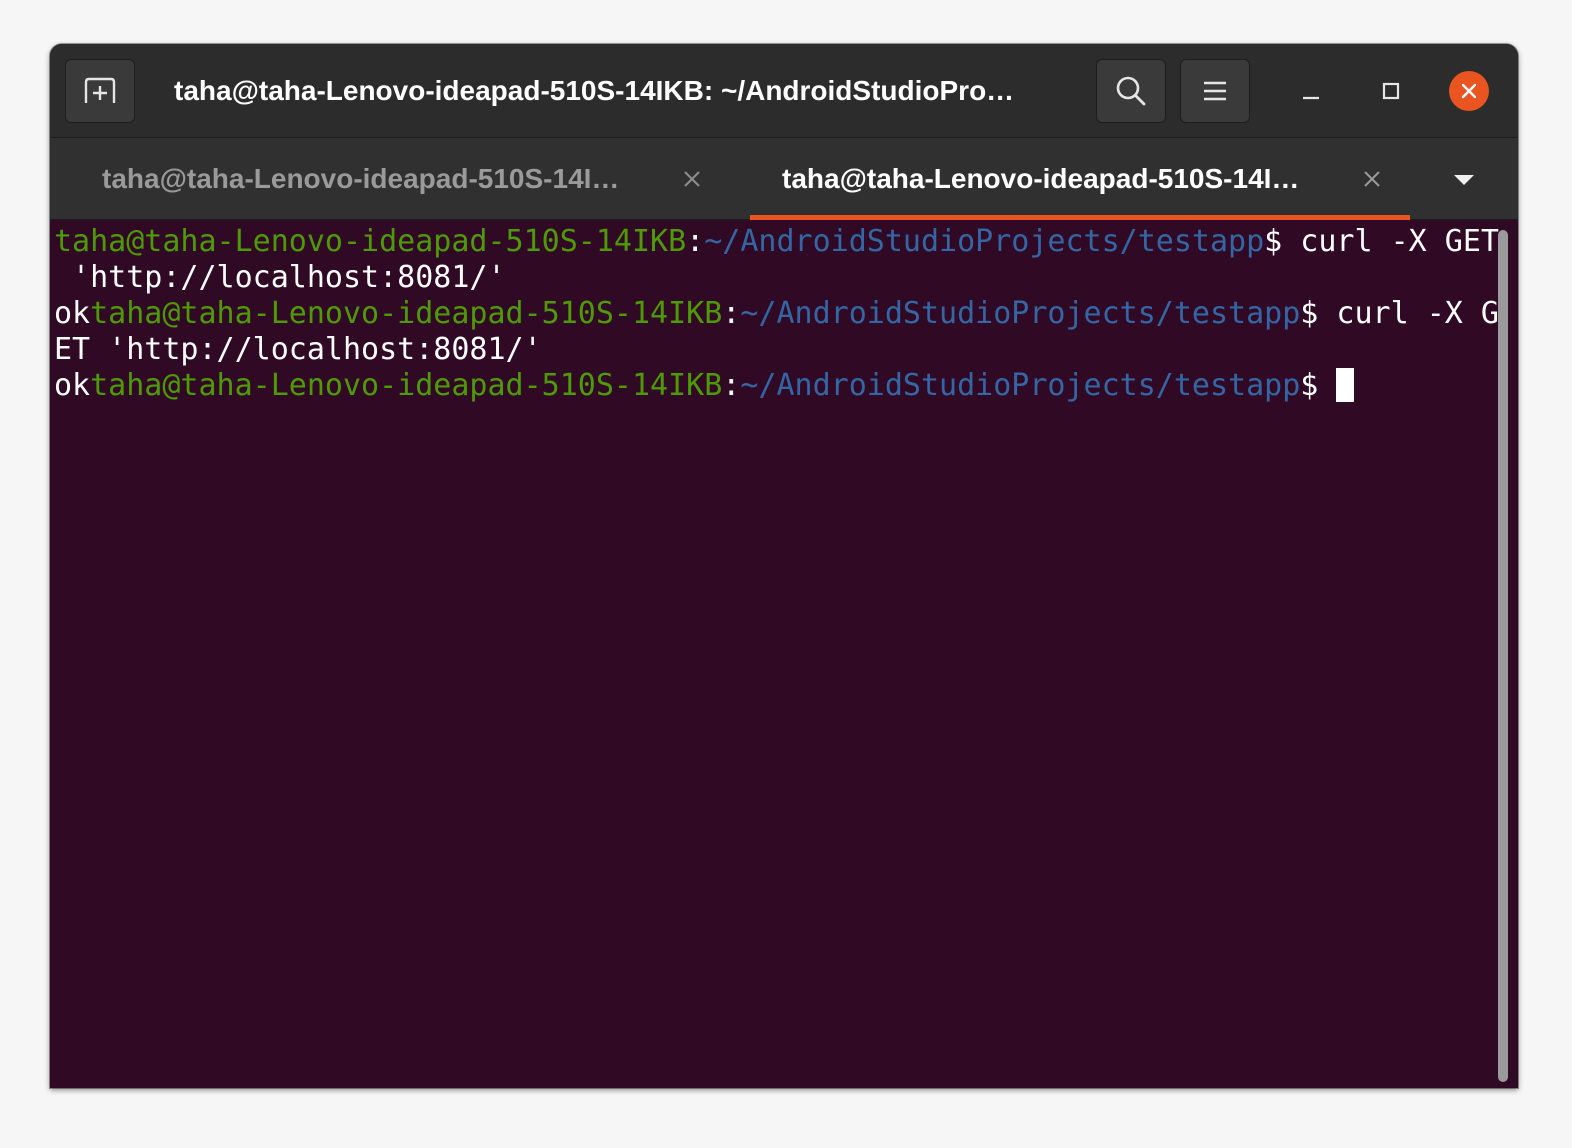 The height and width of the screenshot is (1148, 1572). Describe the element at coordinates (1381, 241) in the screenshot. I see `command-text: $ curl -X GET` at that location.